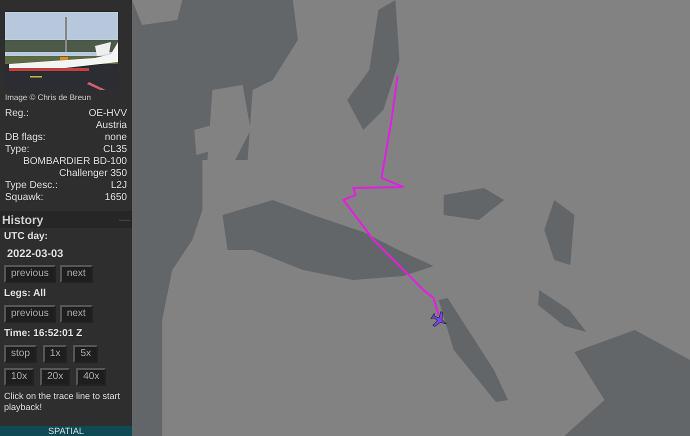  Describe the element at coordinates (48, 98) in the screenshot. I see `image-credit: Image © Chris de Breun` at that location.